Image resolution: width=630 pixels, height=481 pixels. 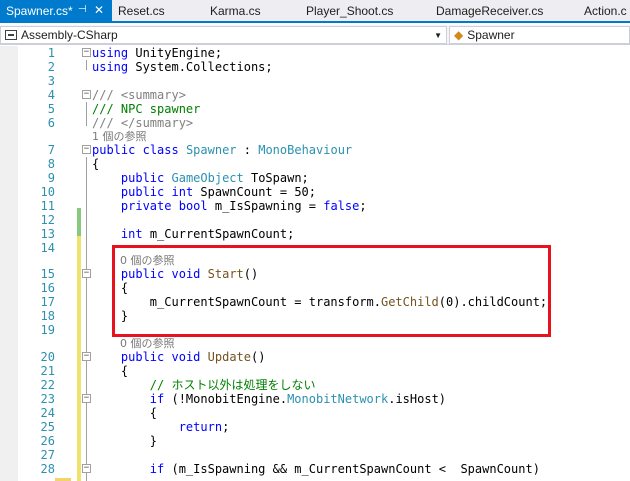 What do you see at coordinates (490, 10) in the screenshot?
I see `tab-label: DamageReceiver.cs` at bounding box center [490, 10].